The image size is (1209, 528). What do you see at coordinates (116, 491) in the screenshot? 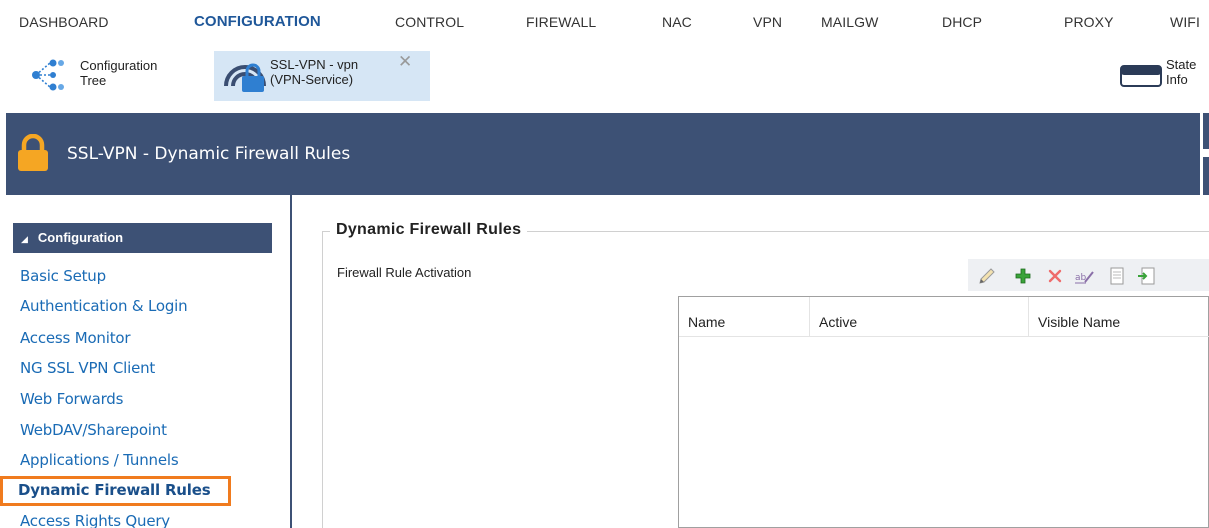
I see `sidebar-item-dynamic-firewall-rules: Dynamic Firewall Rules` at bounding box center [116, 491].